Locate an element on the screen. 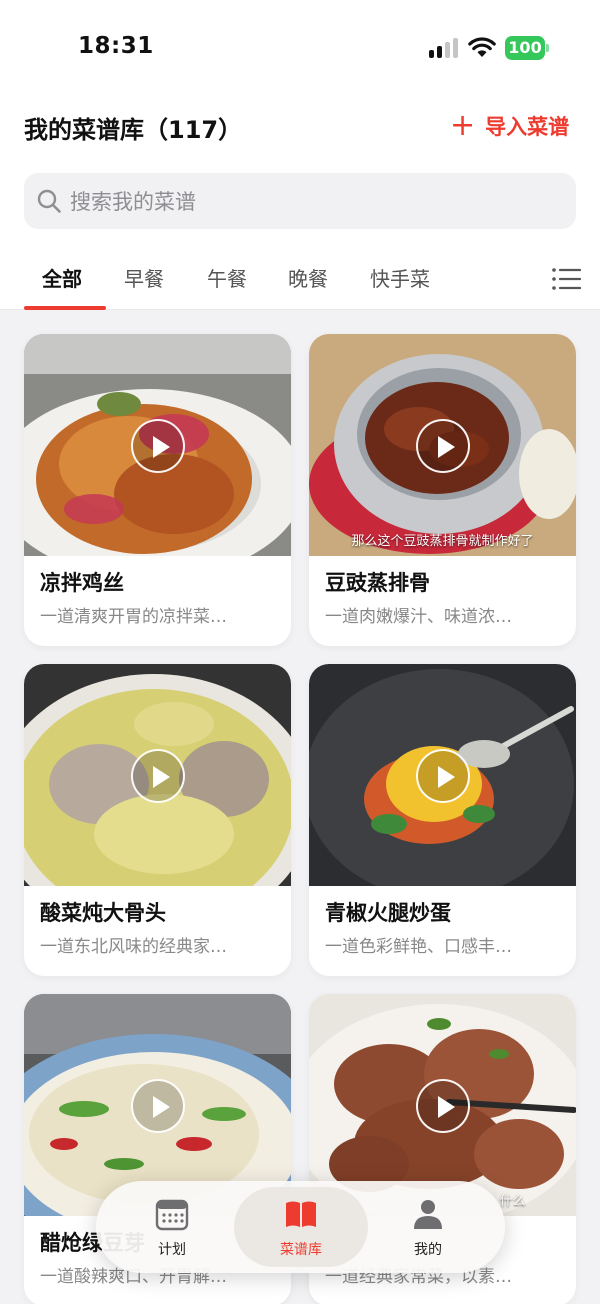 Image resolution: width=600 pixels, height=1304 pixels. page-title: 我的菜谱库（117） is located at coordinates (133, 130).